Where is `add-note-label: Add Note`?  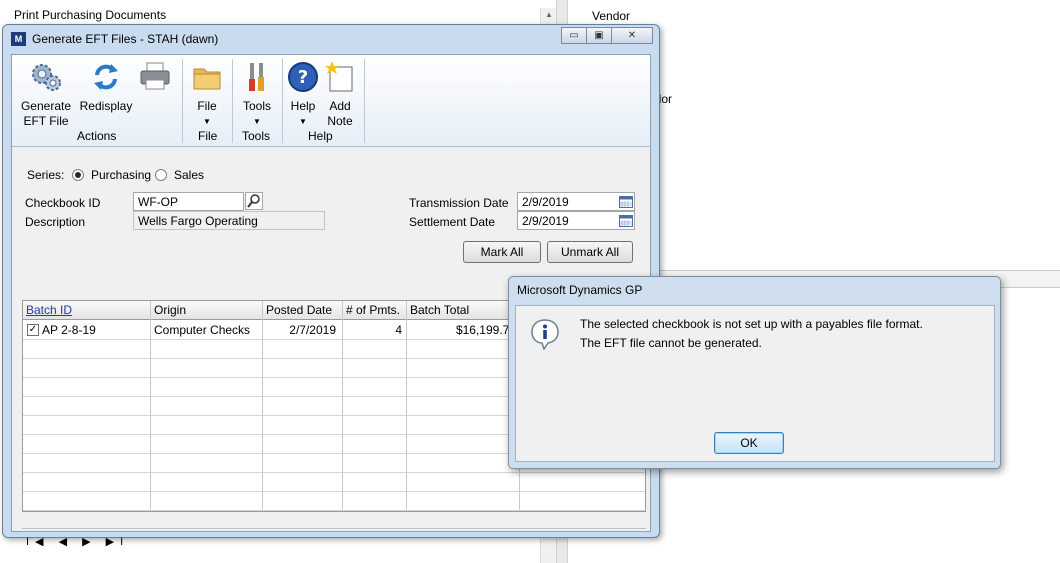
add-note-label: Add Note is located at coordinates (340, 113).